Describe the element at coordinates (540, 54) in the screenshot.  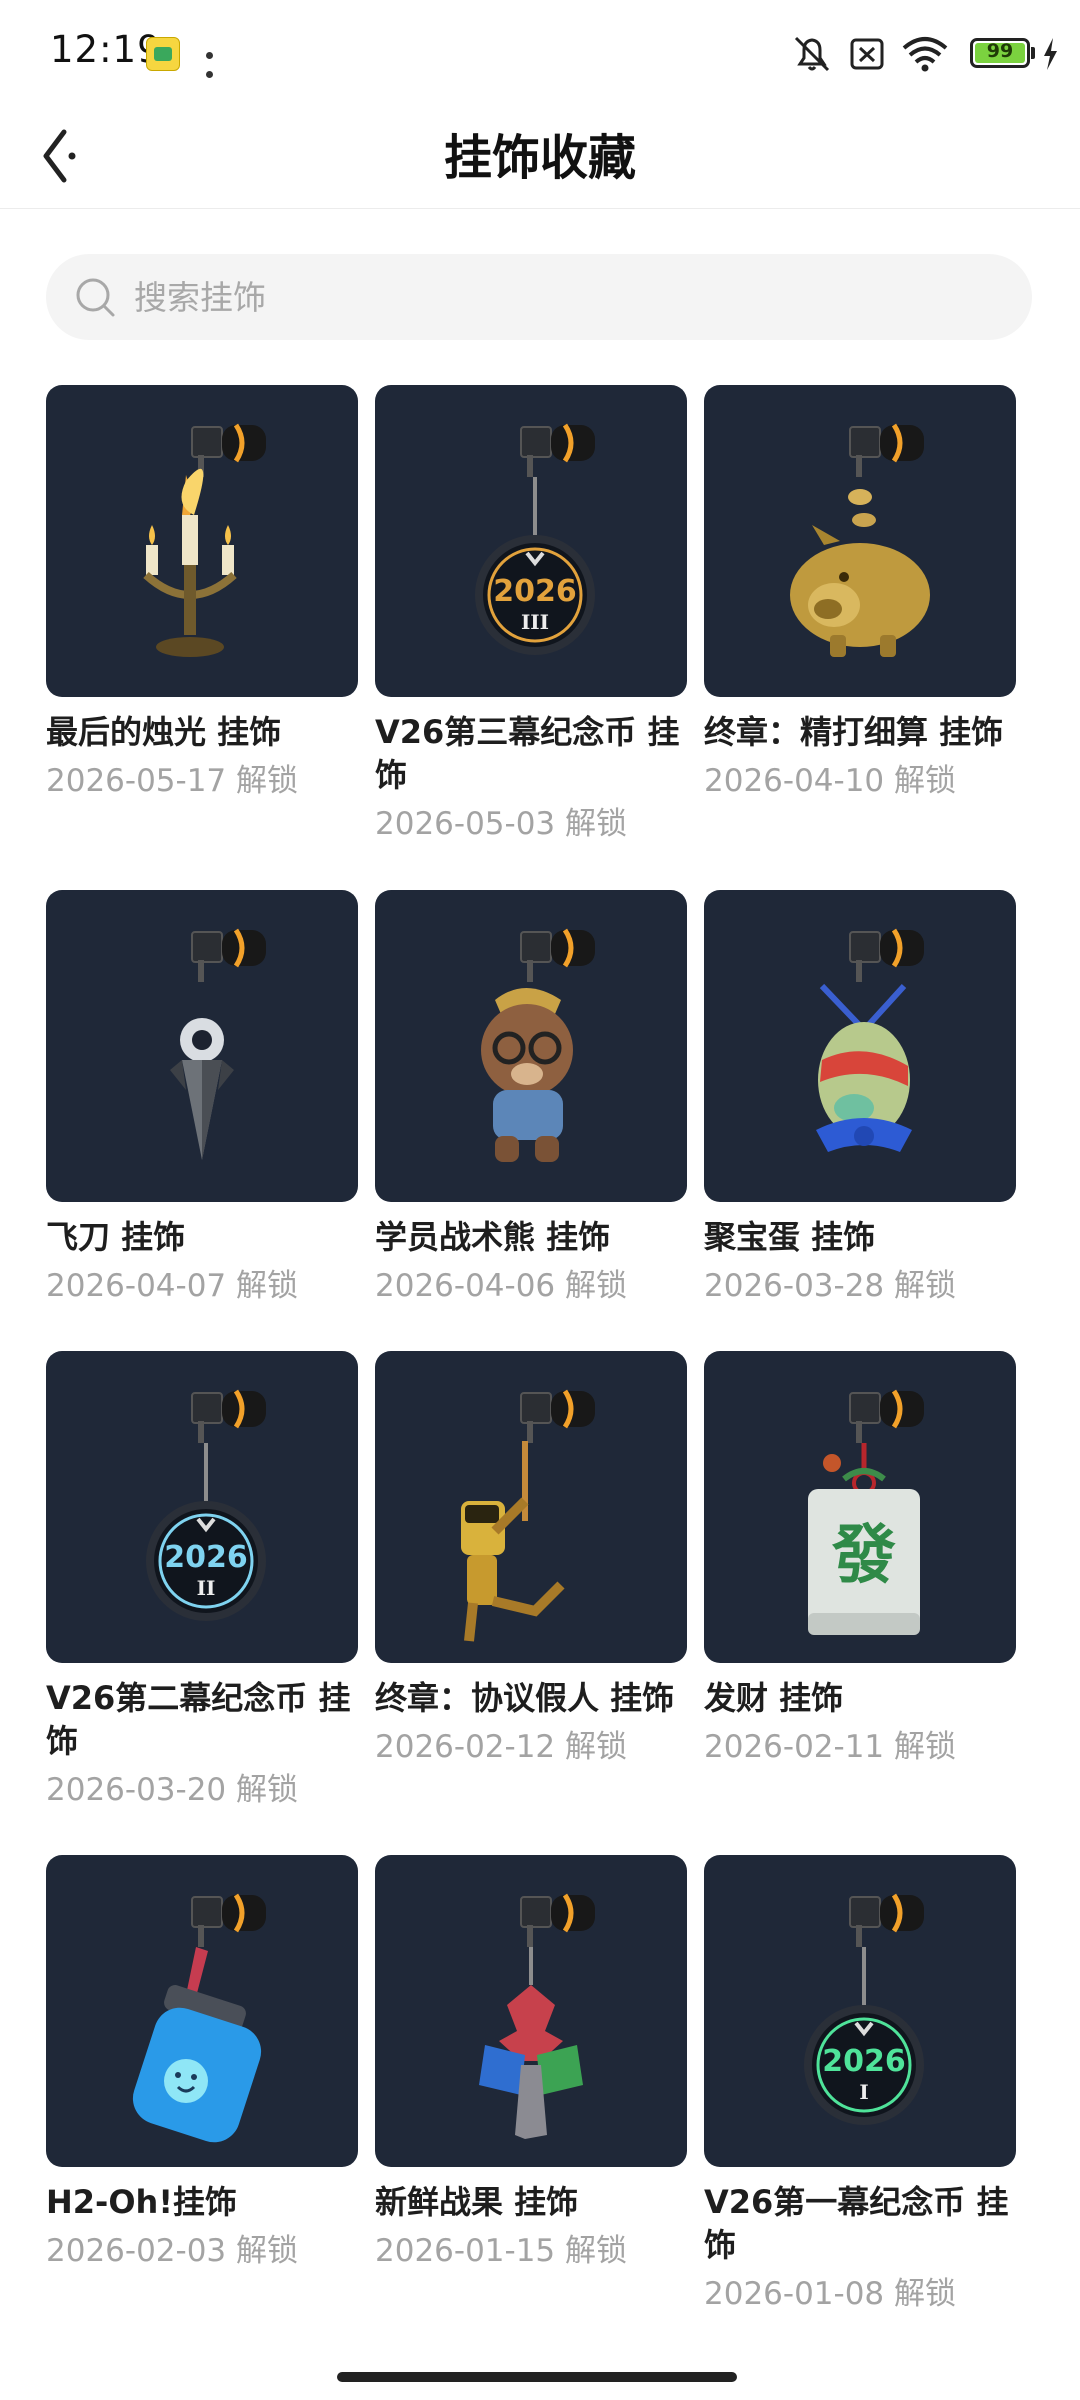
I see `status-bar: 12:19 99` at that location.